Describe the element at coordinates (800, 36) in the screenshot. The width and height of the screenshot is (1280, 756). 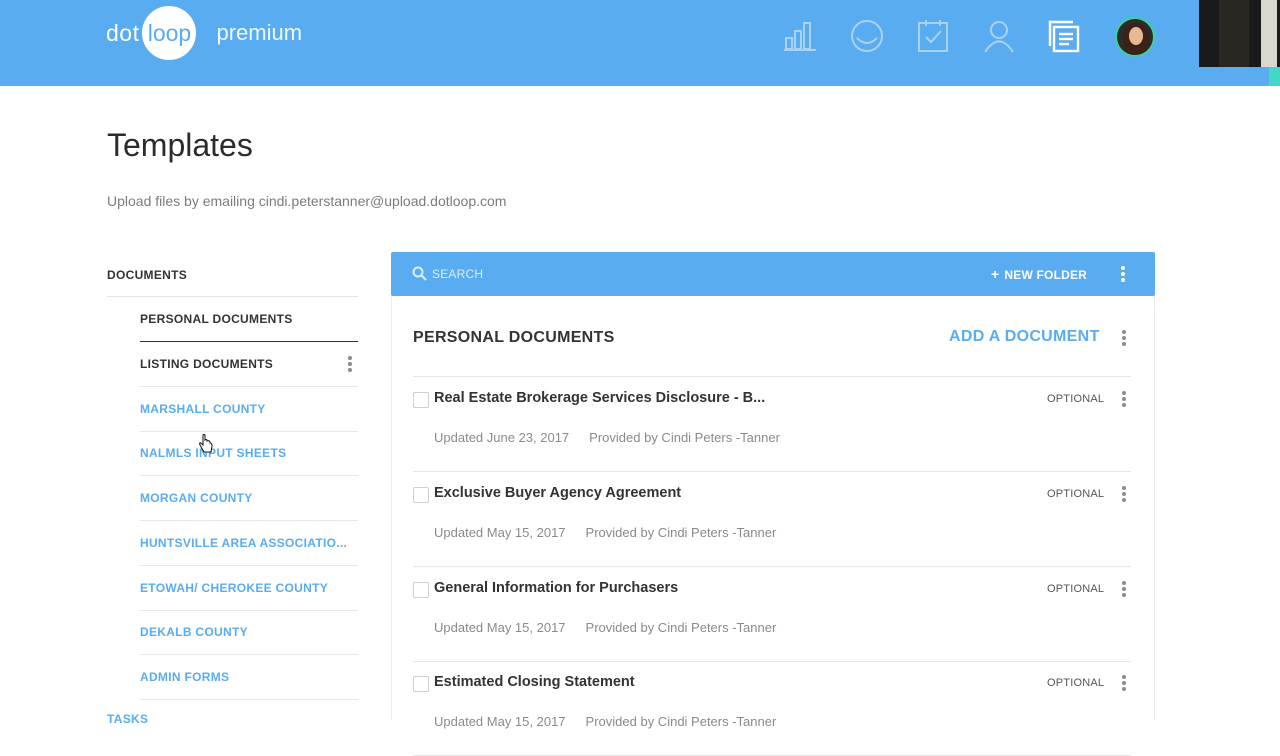
I see `bar-chart-icon` at that location.